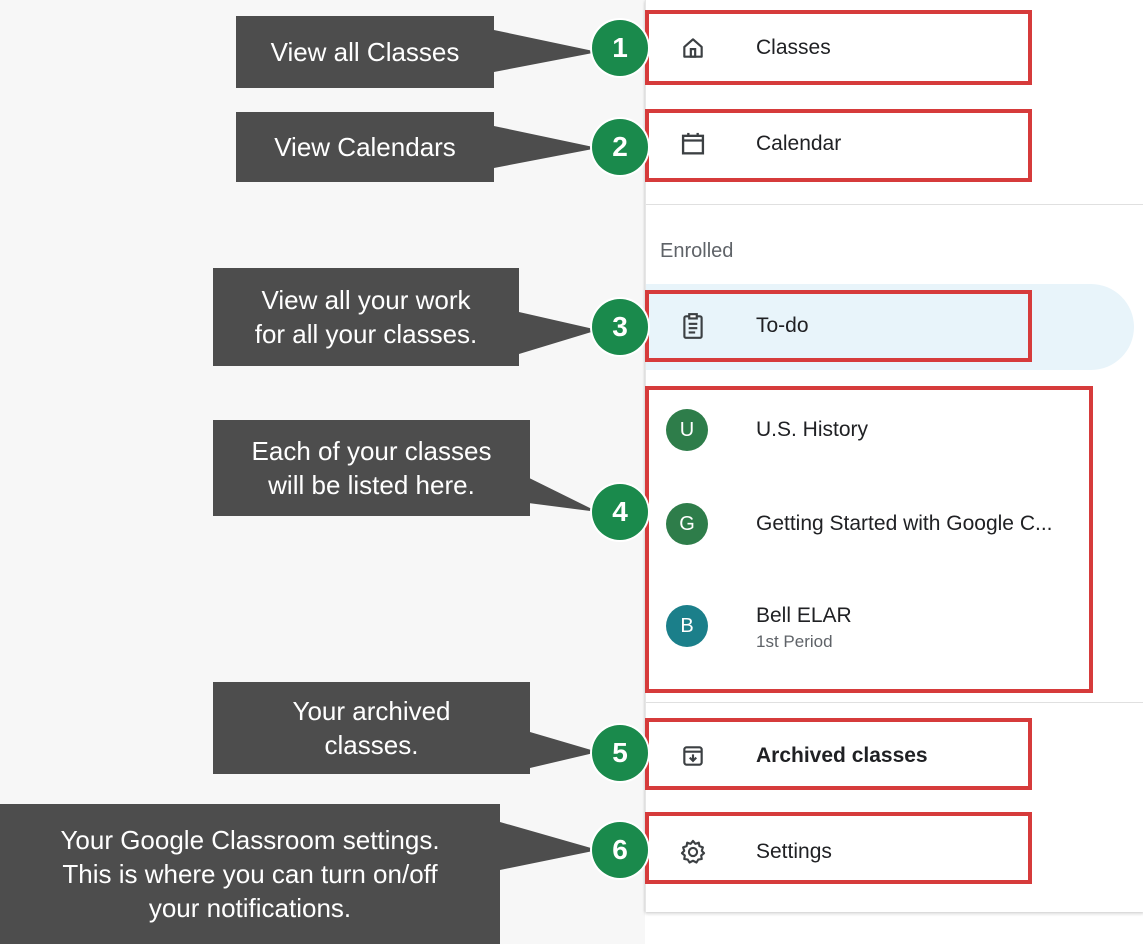  I want to click on callout-text: Your archived classes., so click(371, 728).